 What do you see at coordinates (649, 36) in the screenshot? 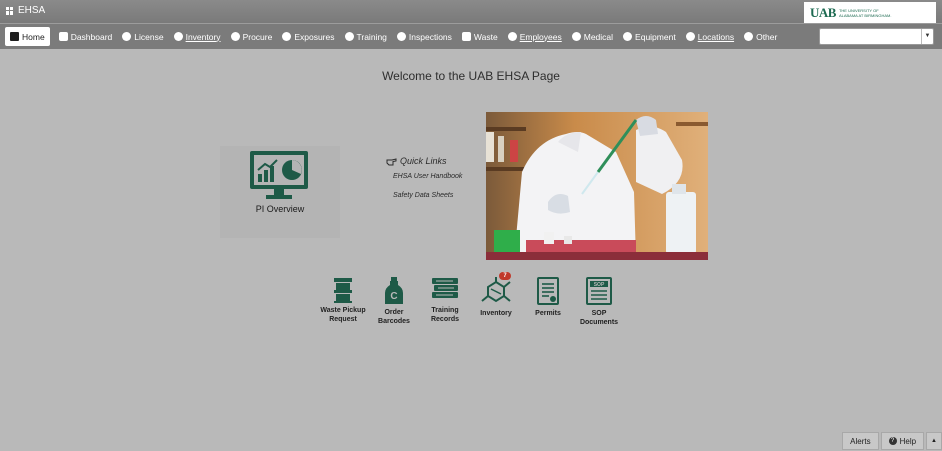
I see `nav-equipment: Equipment` at bounding box center [649, 36].